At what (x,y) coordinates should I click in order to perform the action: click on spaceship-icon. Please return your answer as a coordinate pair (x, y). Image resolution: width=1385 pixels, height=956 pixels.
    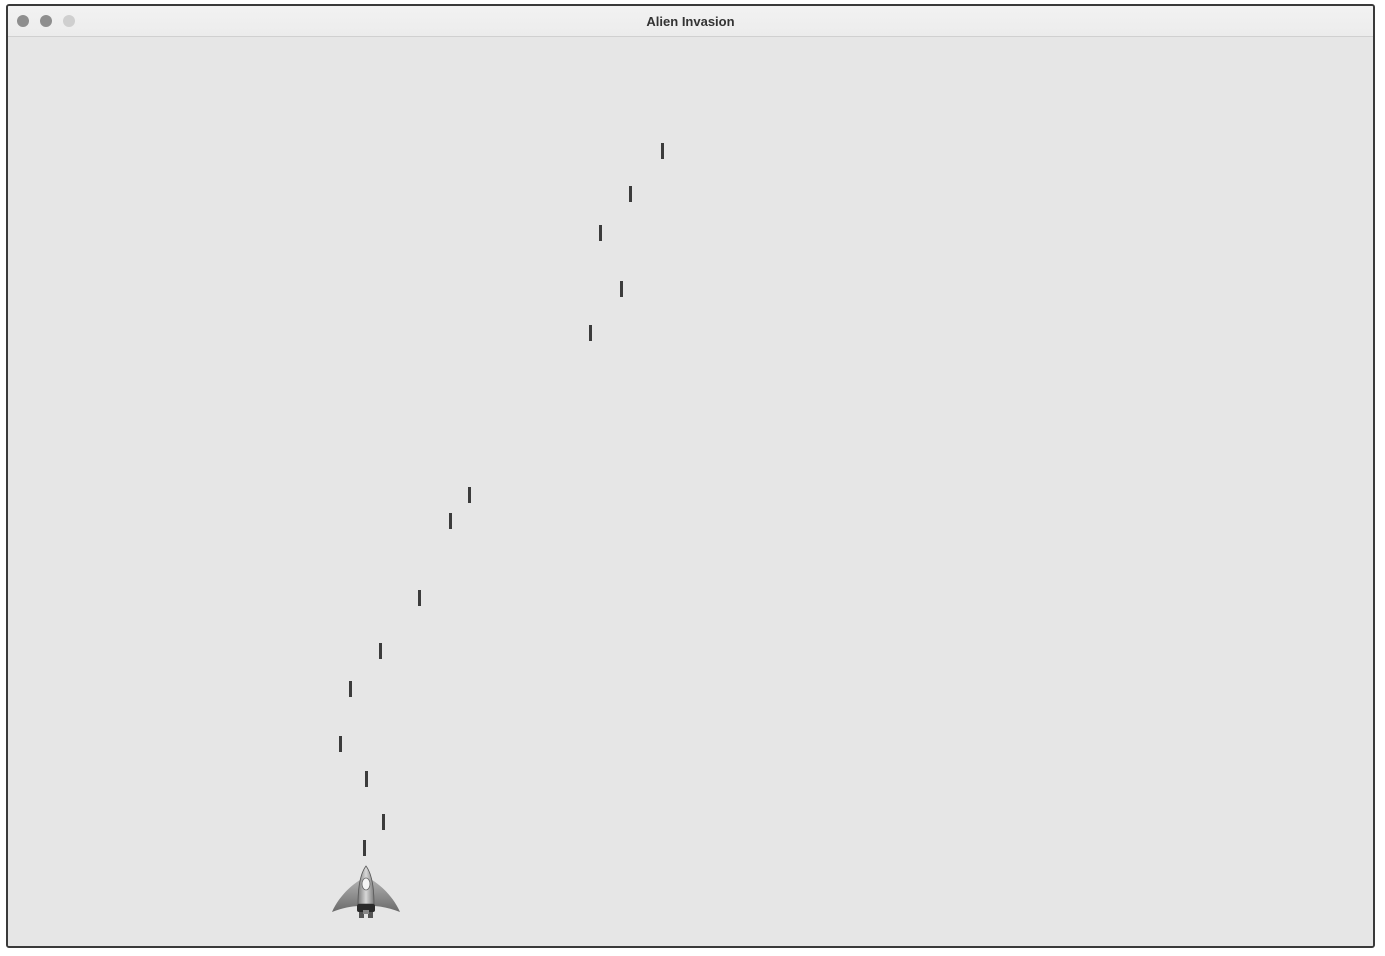
    Looking at the image, I should click on (366, 891).